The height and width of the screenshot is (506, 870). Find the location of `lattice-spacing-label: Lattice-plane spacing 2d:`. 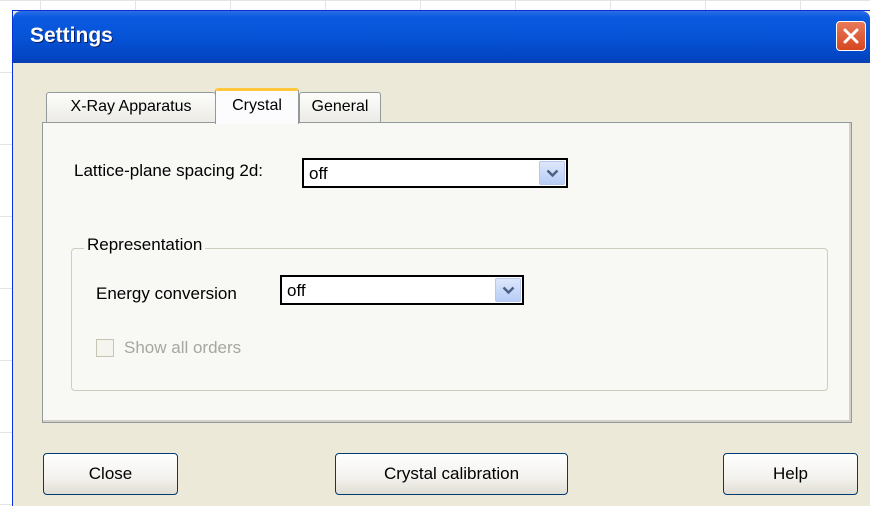

lattice-spacing-label: Lattice-plane spacing 2d: is located at coordinates (169, 170).